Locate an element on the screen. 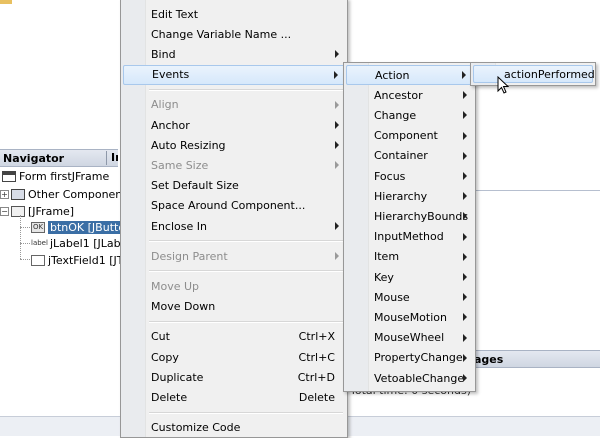 The height and width of the screenshot is (438, 600). action-item-actionperformed: actionPerformed is located at coordinates (534, 74).